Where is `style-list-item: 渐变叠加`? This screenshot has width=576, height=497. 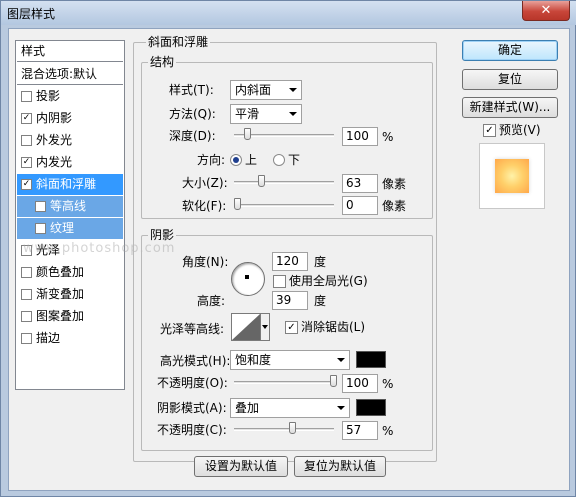 style-list-item: 渐变叠加 is located at coordinates (70, 294).